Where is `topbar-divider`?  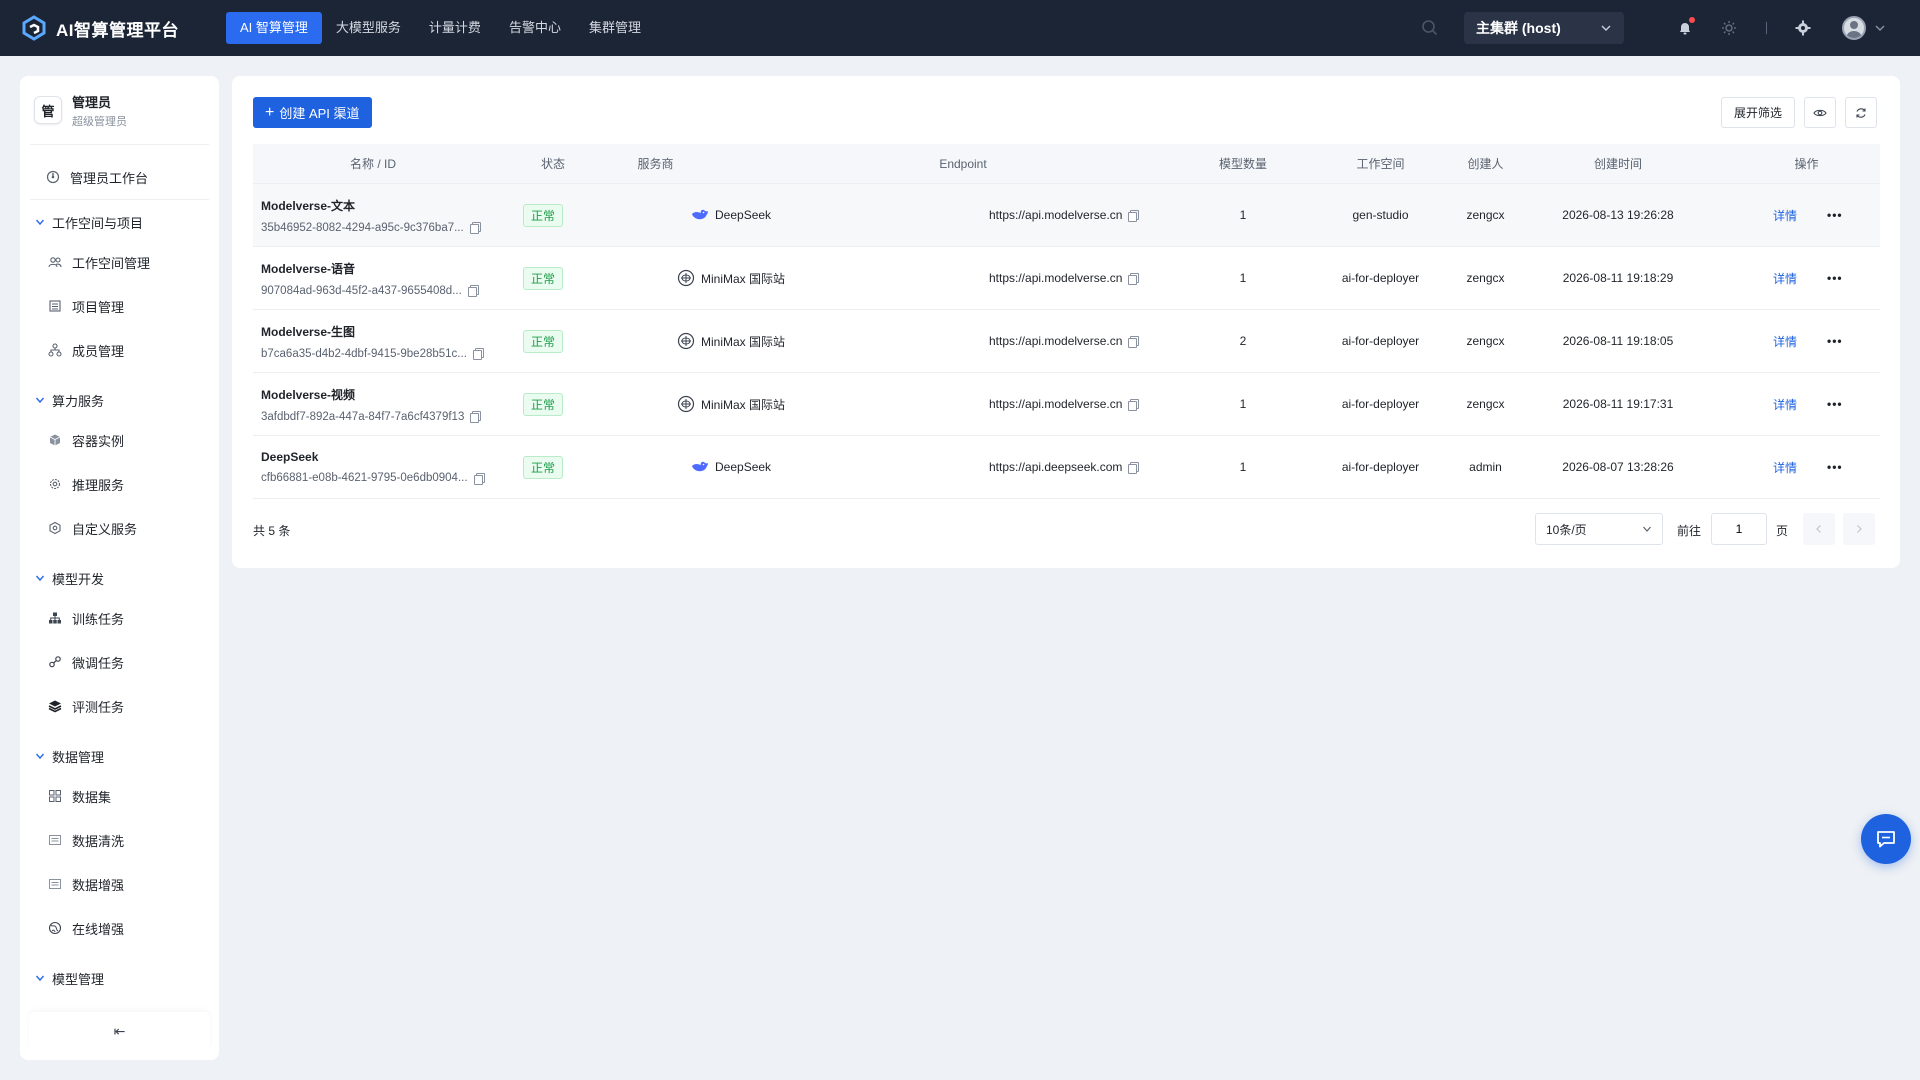 topbar-divider is located at coordinates (1766, 28).